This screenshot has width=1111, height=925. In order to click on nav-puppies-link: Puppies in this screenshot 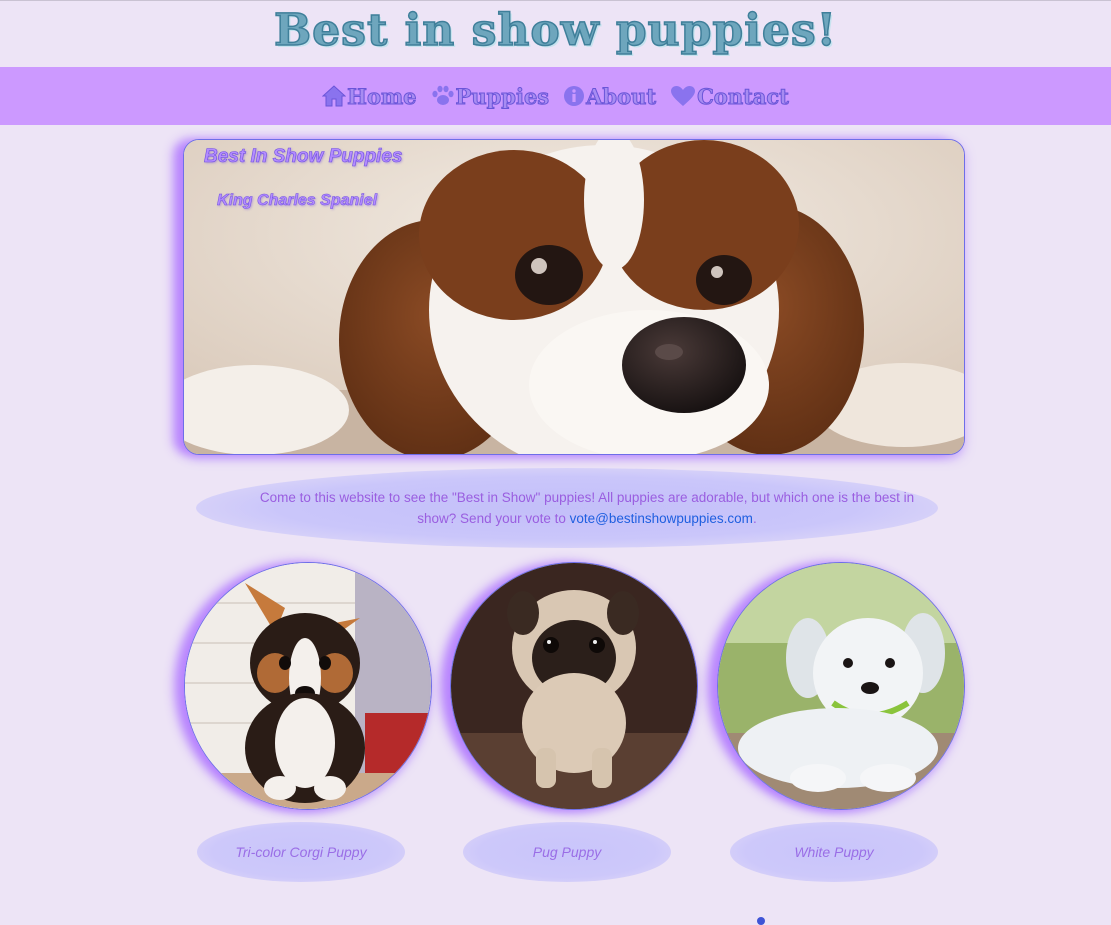, I will do `click(490, 96)`.